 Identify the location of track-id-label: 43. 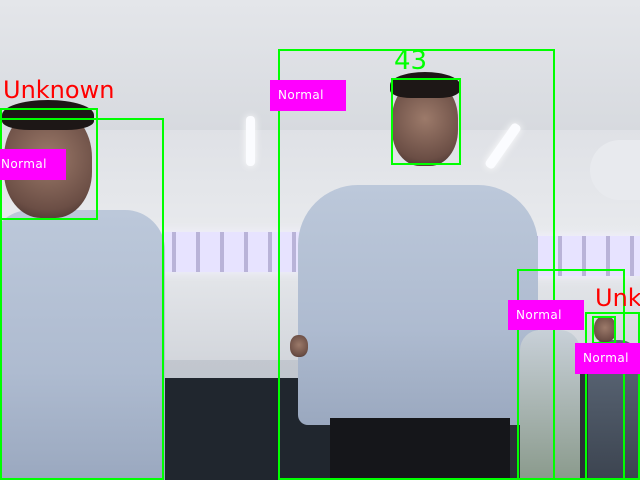
(411, 61).